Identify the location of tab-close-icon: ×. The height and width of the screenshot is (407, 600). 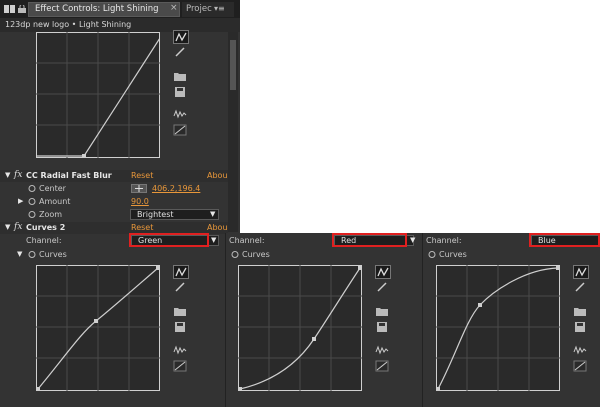
(174, 8).